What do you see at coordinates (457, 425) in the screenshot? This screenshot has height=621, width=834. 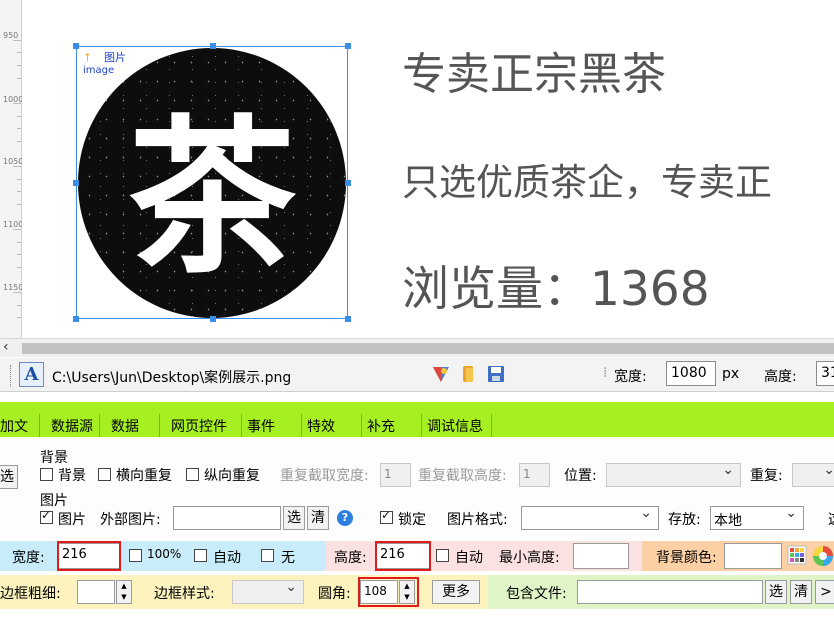 I see `tab-debug-info: 调试信息` at bounding box center [457, 425].